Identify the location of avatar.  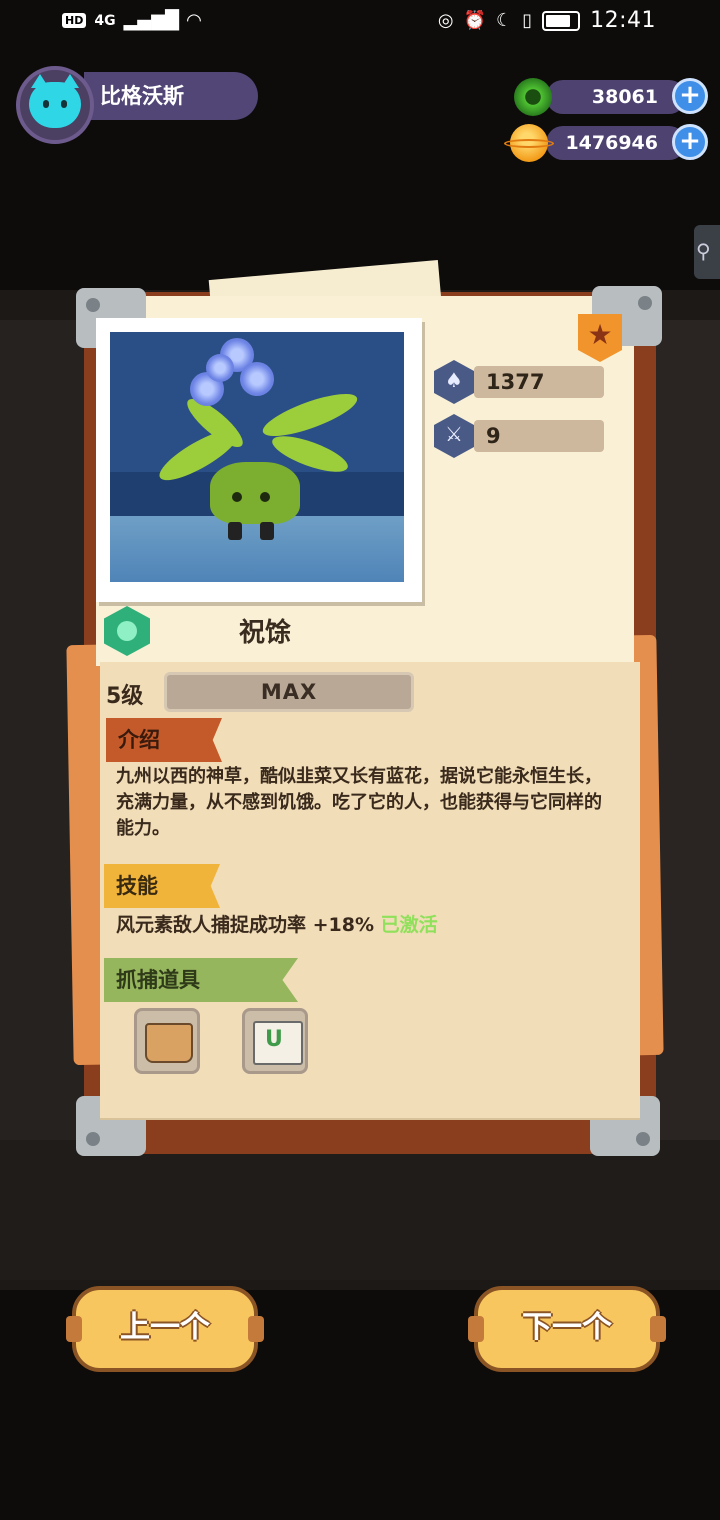
(55, 105).